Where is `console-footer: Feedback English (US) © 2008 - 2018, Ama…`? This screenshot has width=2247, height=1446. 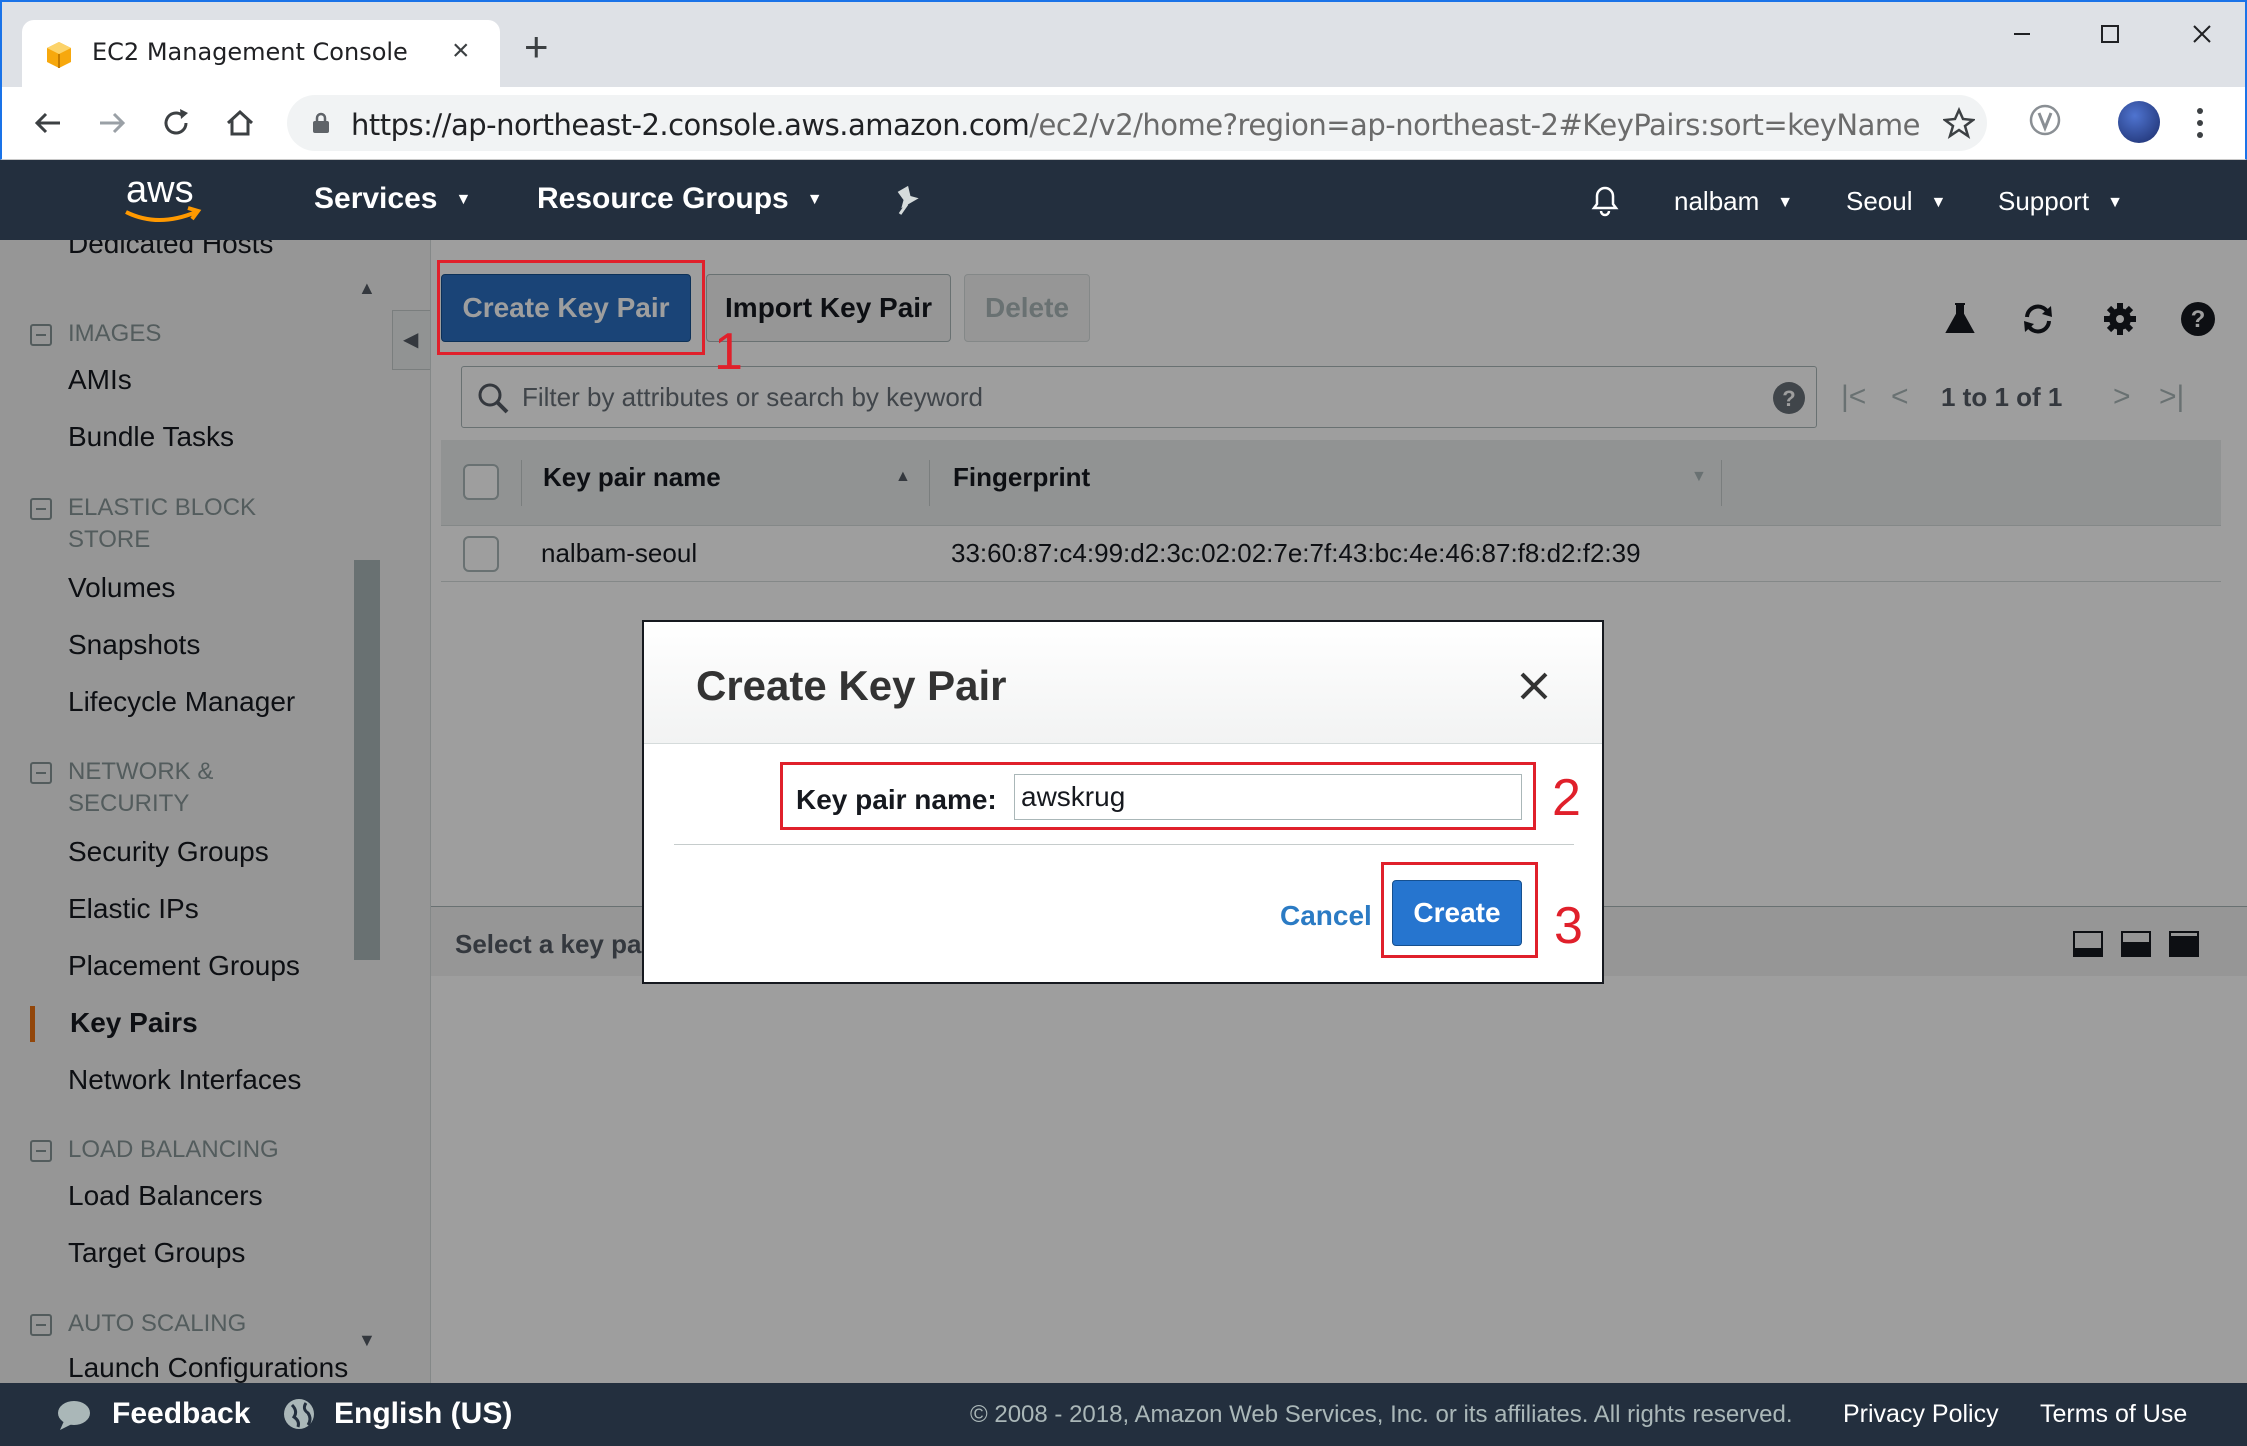
console-footer: Feedback English (US) © 2008 - 2018, Ama… is located at coordinates (1123, 1414).